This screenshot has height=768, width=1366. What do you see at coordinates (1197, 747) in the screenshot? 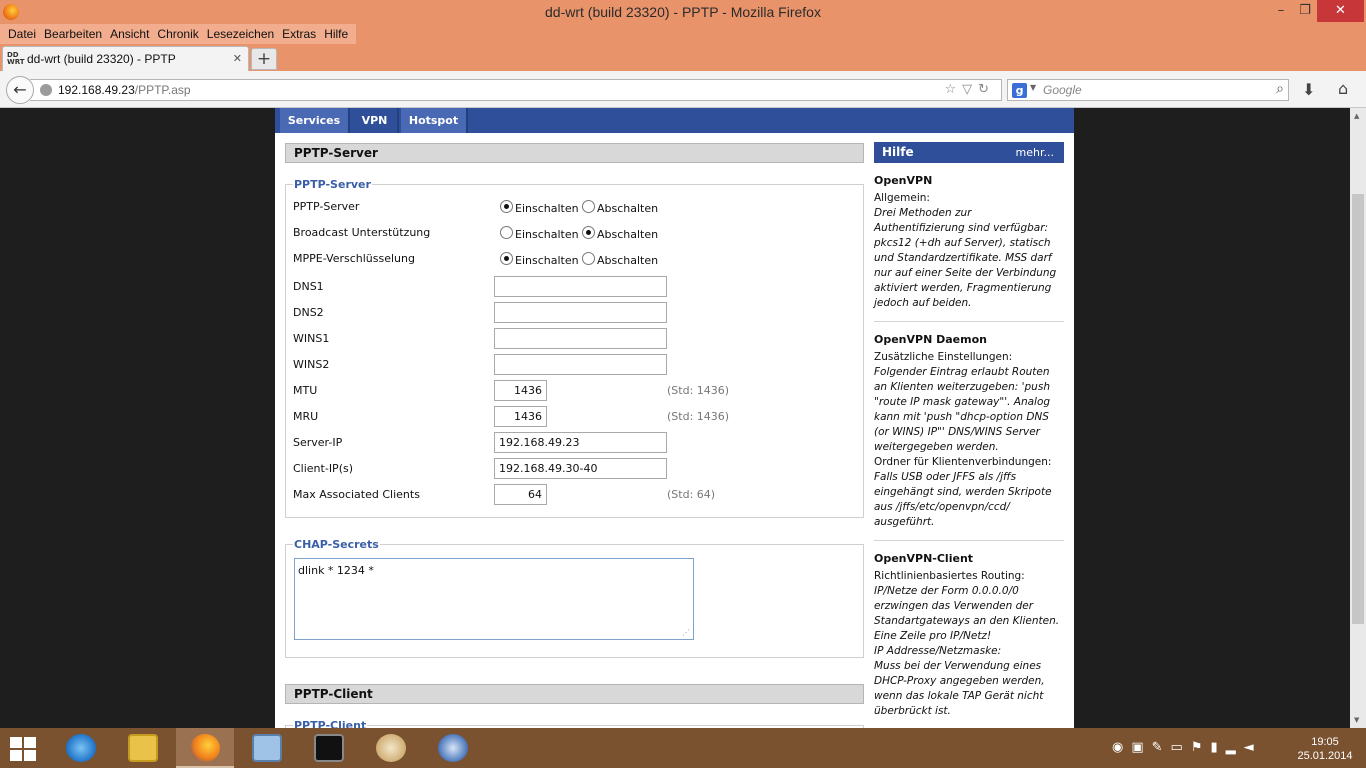
I see `flag-tray-icon: ⚑` at bounding box center [1197, 747].